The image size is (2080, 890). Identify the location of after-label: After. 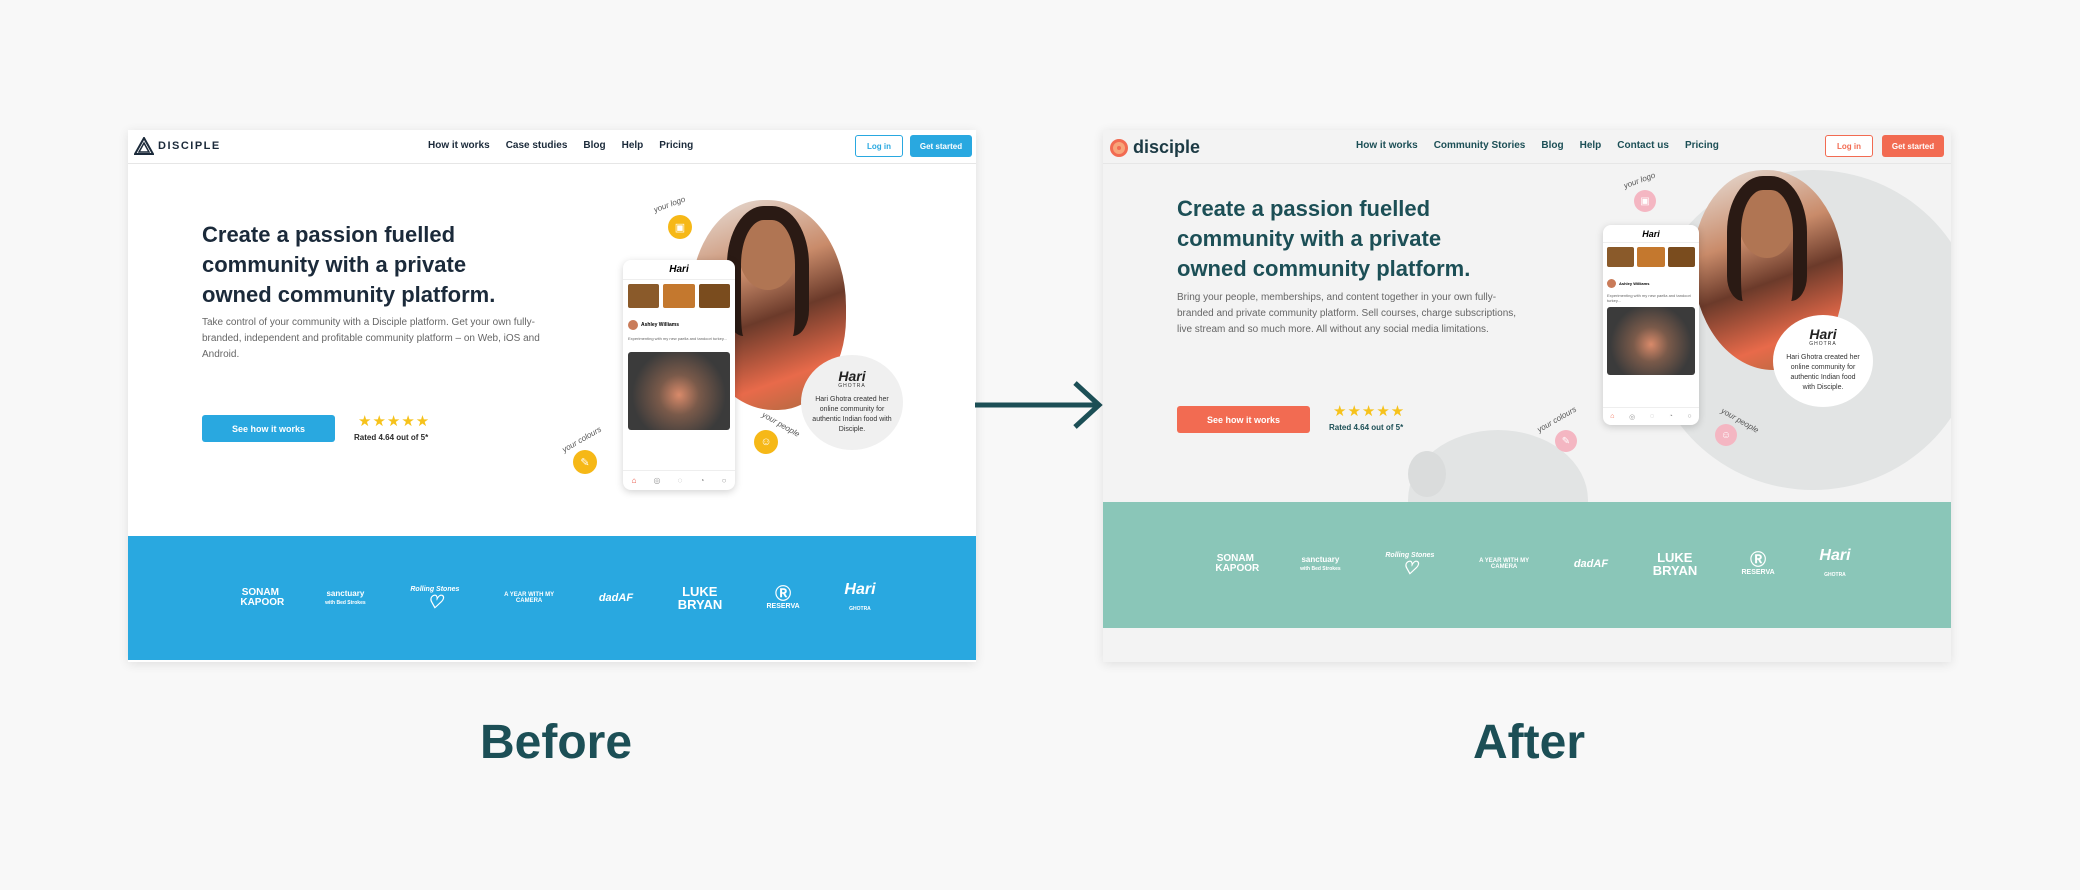
(1529, 742).